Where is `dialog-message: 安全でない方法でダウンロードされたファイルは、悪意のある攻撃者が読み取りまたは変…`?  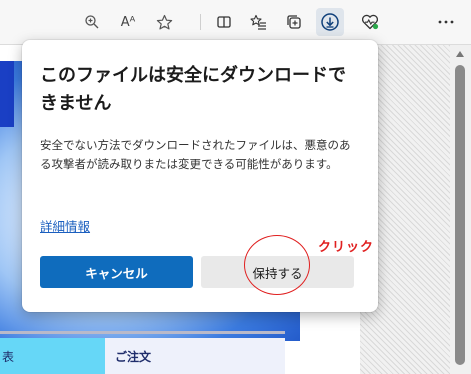
dialog-message: 安全でない方法でダウンロードされたファイルは、悪意のある攻撃者が読み取りまたは変… is located at coordinates (195, 154).